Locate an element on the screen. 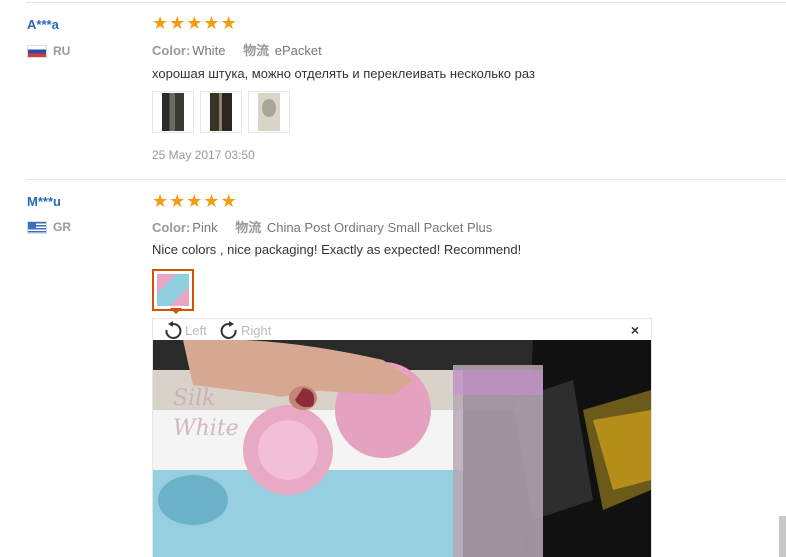 Image resolution: width=786 pixels, height=557 pixels. top-divider is located at coordinates (406, 2).